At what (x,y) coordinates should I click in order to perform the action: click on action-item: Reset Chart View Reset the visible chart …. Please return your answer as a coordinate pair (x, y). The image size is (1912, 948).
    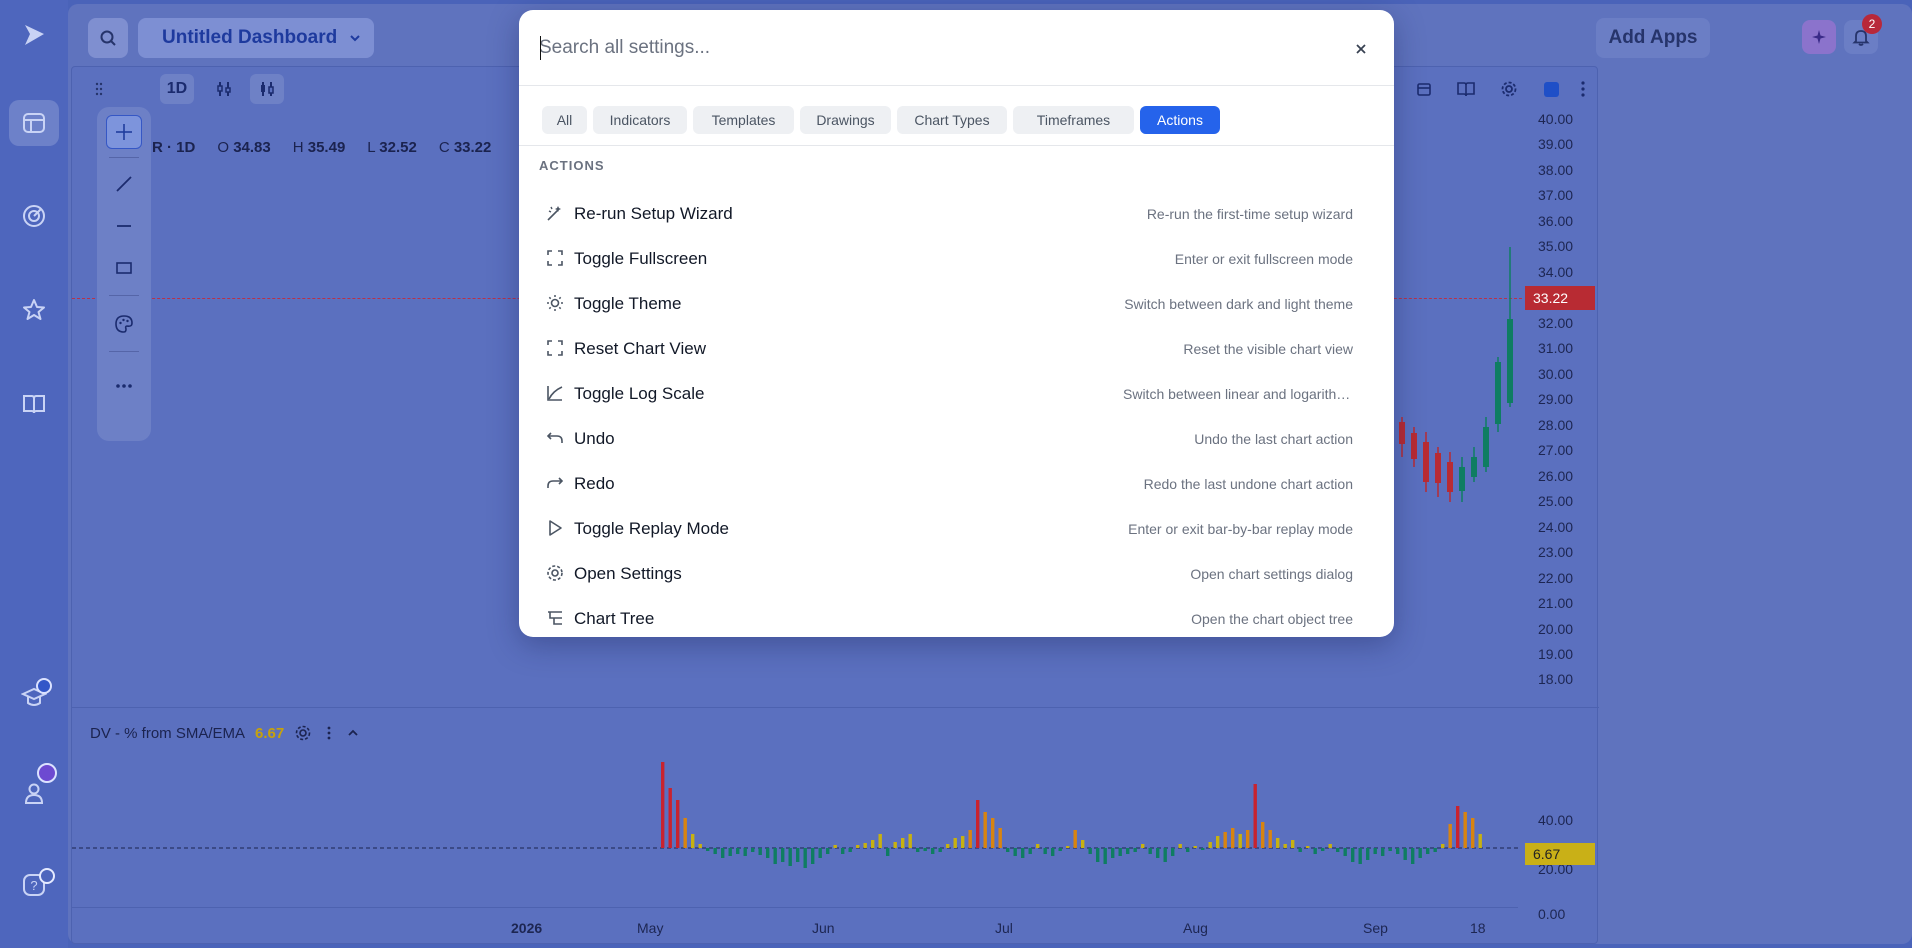
    Looking at the image, I should click on (956, 348).